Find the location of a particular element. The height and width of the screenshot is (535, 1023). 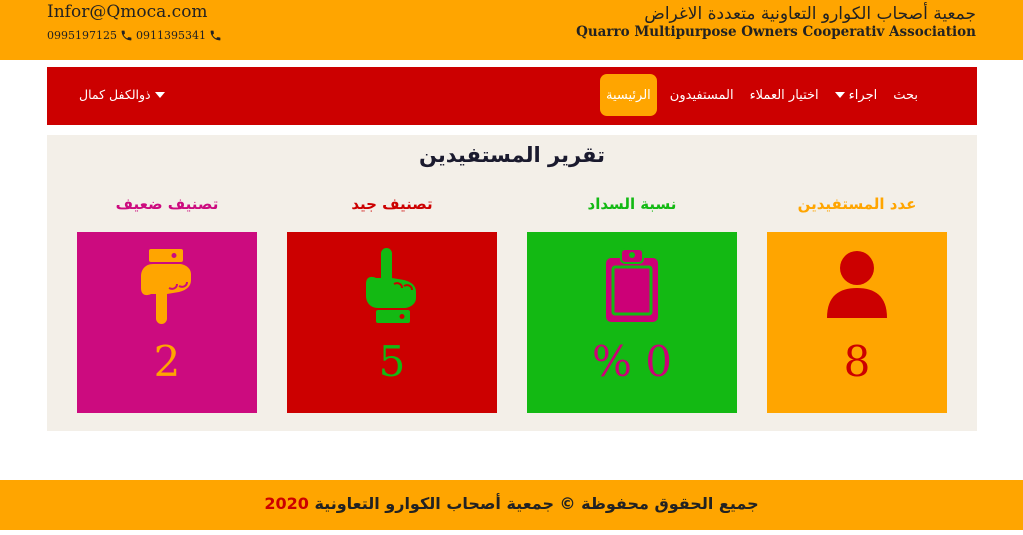

hand-point-down-icon is located at coordinates (166, 286).